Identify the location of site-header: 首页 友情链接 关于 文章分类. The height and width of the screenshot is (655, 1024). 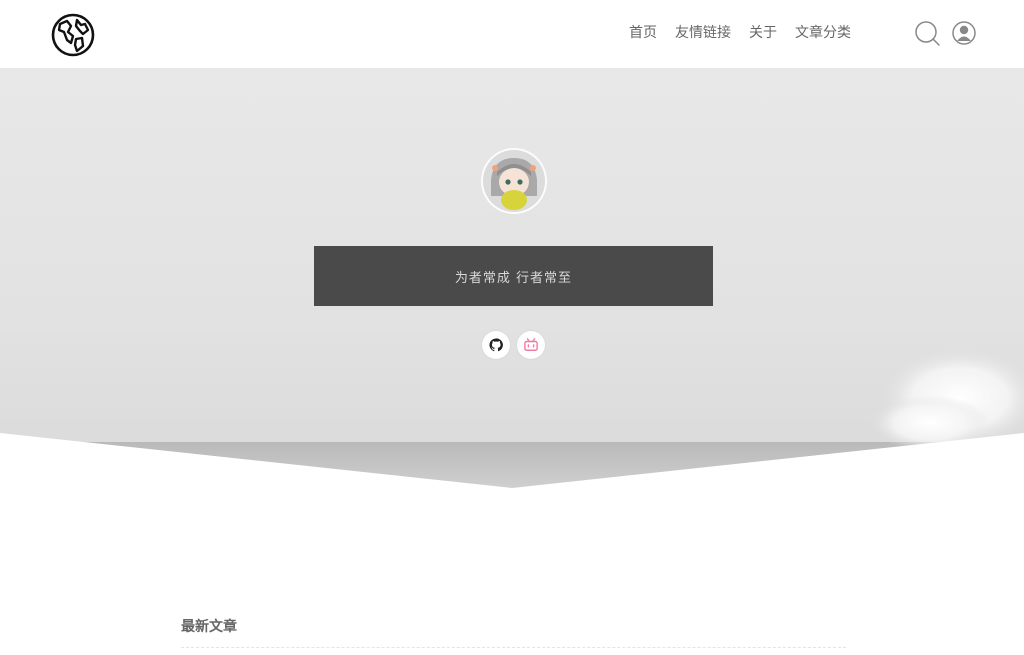
(512, 34).